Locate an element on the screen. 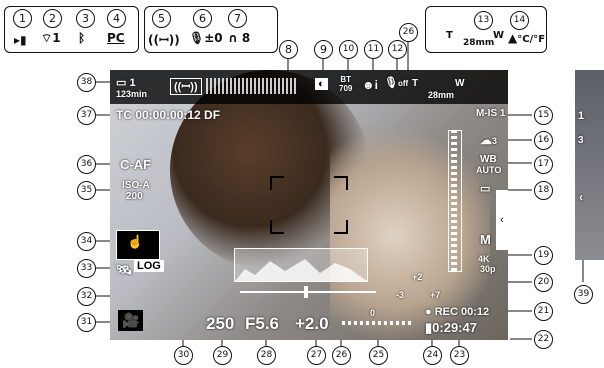  gamma-top: +2 is located at coordinates (417, 277).